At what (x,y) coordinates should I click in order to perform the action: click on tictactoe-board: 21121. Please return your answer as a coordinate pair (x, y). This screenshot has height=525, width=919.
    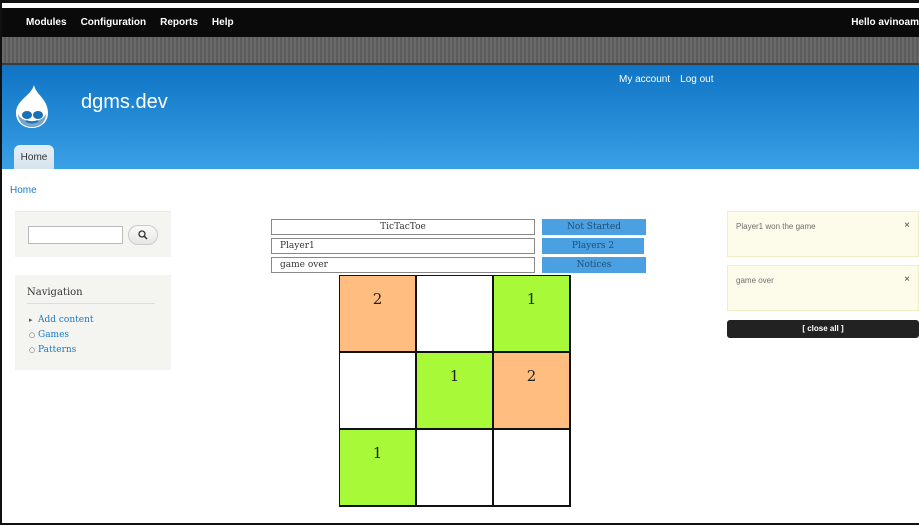
    Looking at the image, I should click on (455, 391).